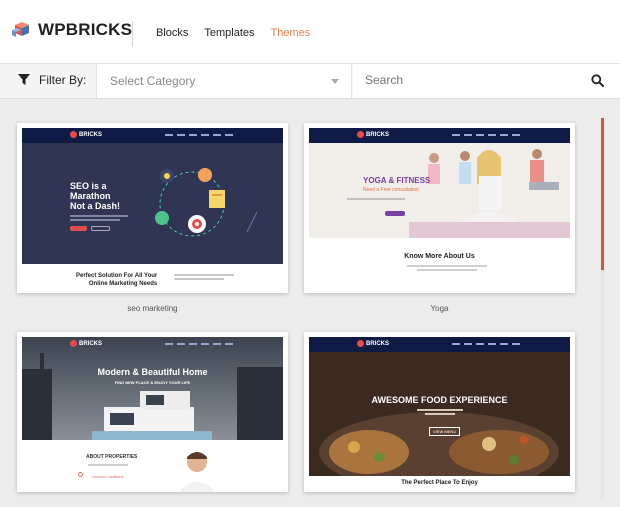 This screenshot has width=620, height=507. I want to click on yoga-hero-title: YOGA & FITNESS, so click(397, 180).